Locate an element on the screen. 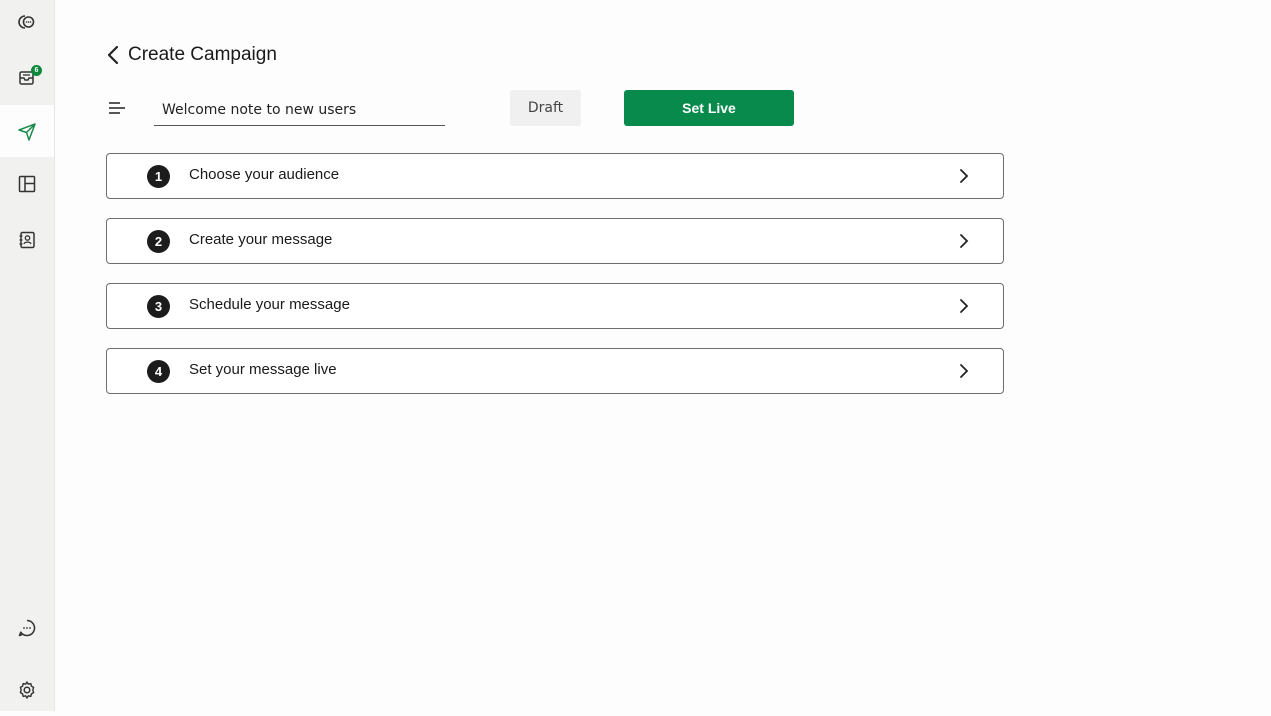  campaign-name-input is located at coordinates (299, 110).